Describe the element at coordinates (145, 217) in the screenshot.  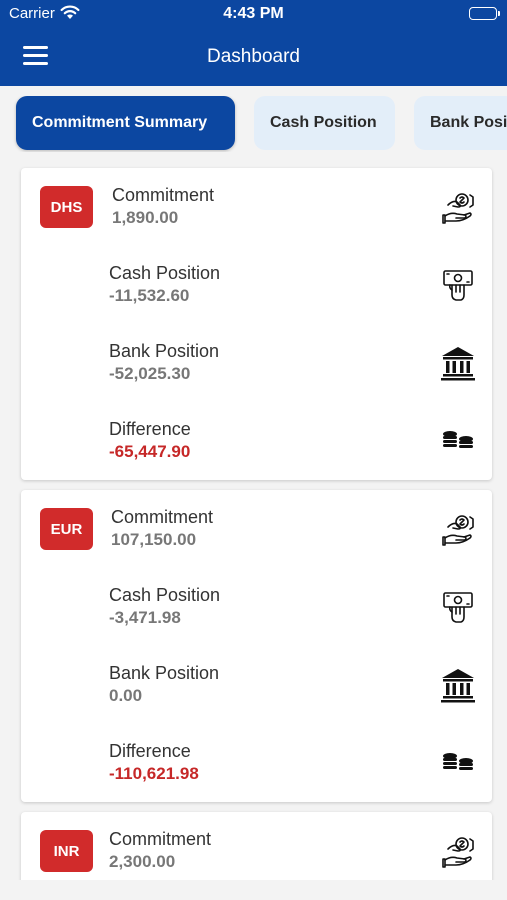
I see `item-value: 1,890.00` at that location.